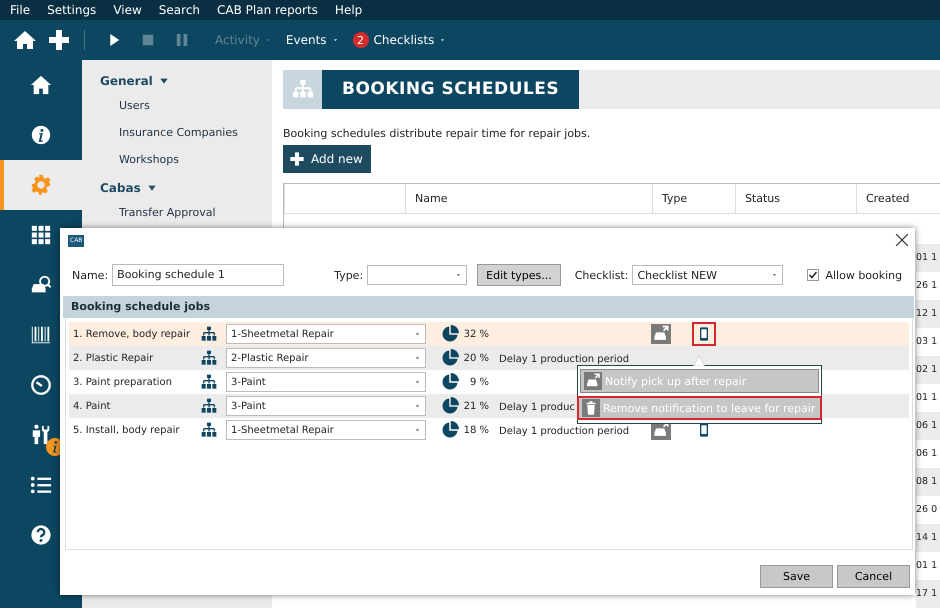 This screenshot has height=608, width=940. What do you see at coordinates (306, 40) in the screenshot?
I see `menu-label: Events` at bounding box center [306, 40].